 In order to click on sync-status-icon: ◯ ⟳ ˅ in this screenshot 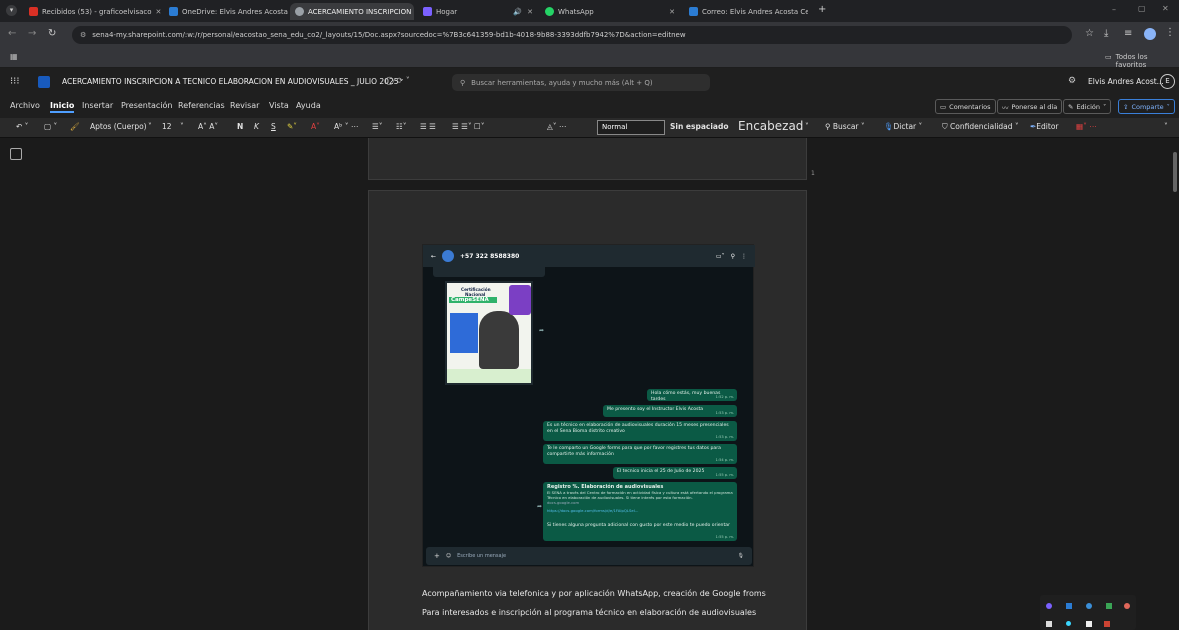, I will do `click(397, 80)`.